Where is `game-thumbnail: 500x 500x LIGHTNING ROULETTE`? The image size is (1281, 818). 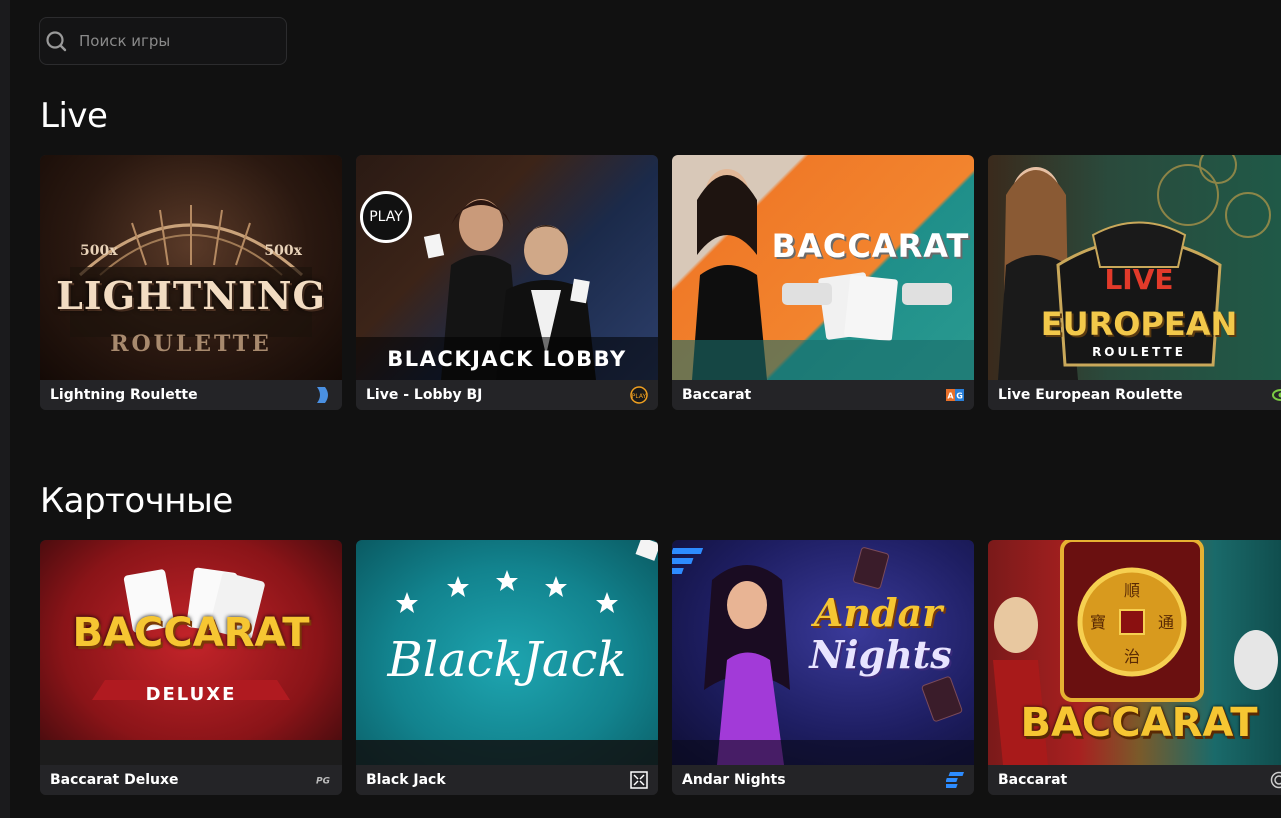
game-thumbnail: 500x 500x LIGHTNING ROULETTE is located at coordinates (191, 267).